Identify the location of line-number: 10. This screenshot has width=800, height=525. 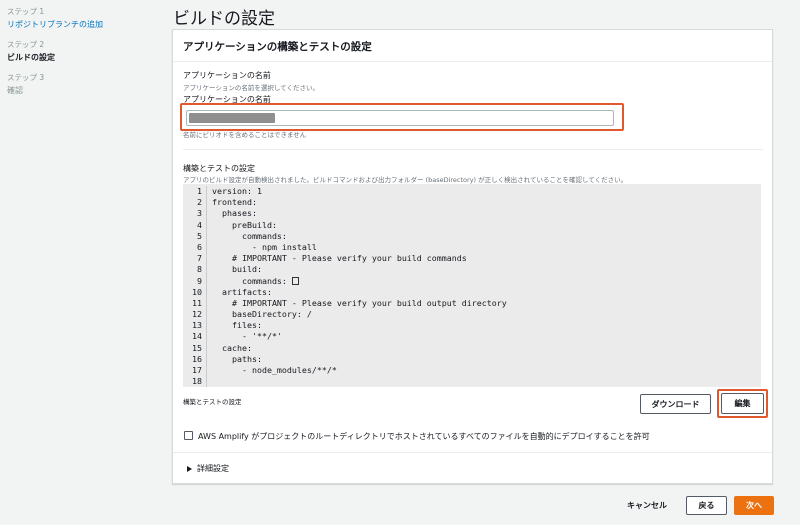
(195, 292).